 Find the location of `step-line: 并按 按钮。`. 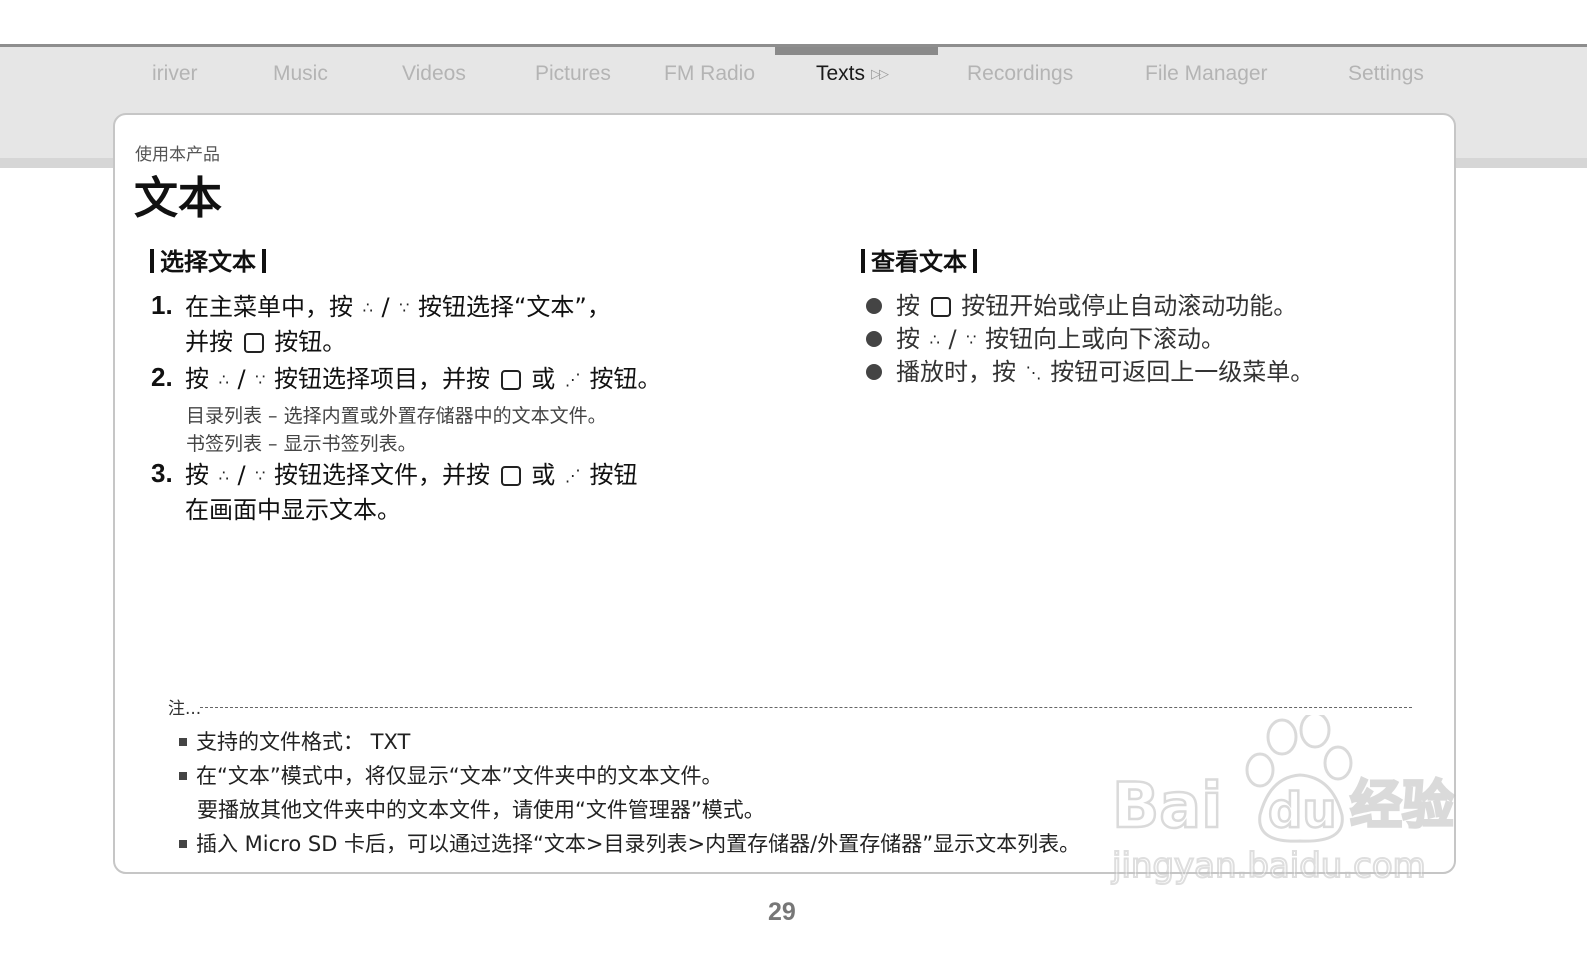

step-line: 并按 按钮。 is located at coordinates (266, 342).